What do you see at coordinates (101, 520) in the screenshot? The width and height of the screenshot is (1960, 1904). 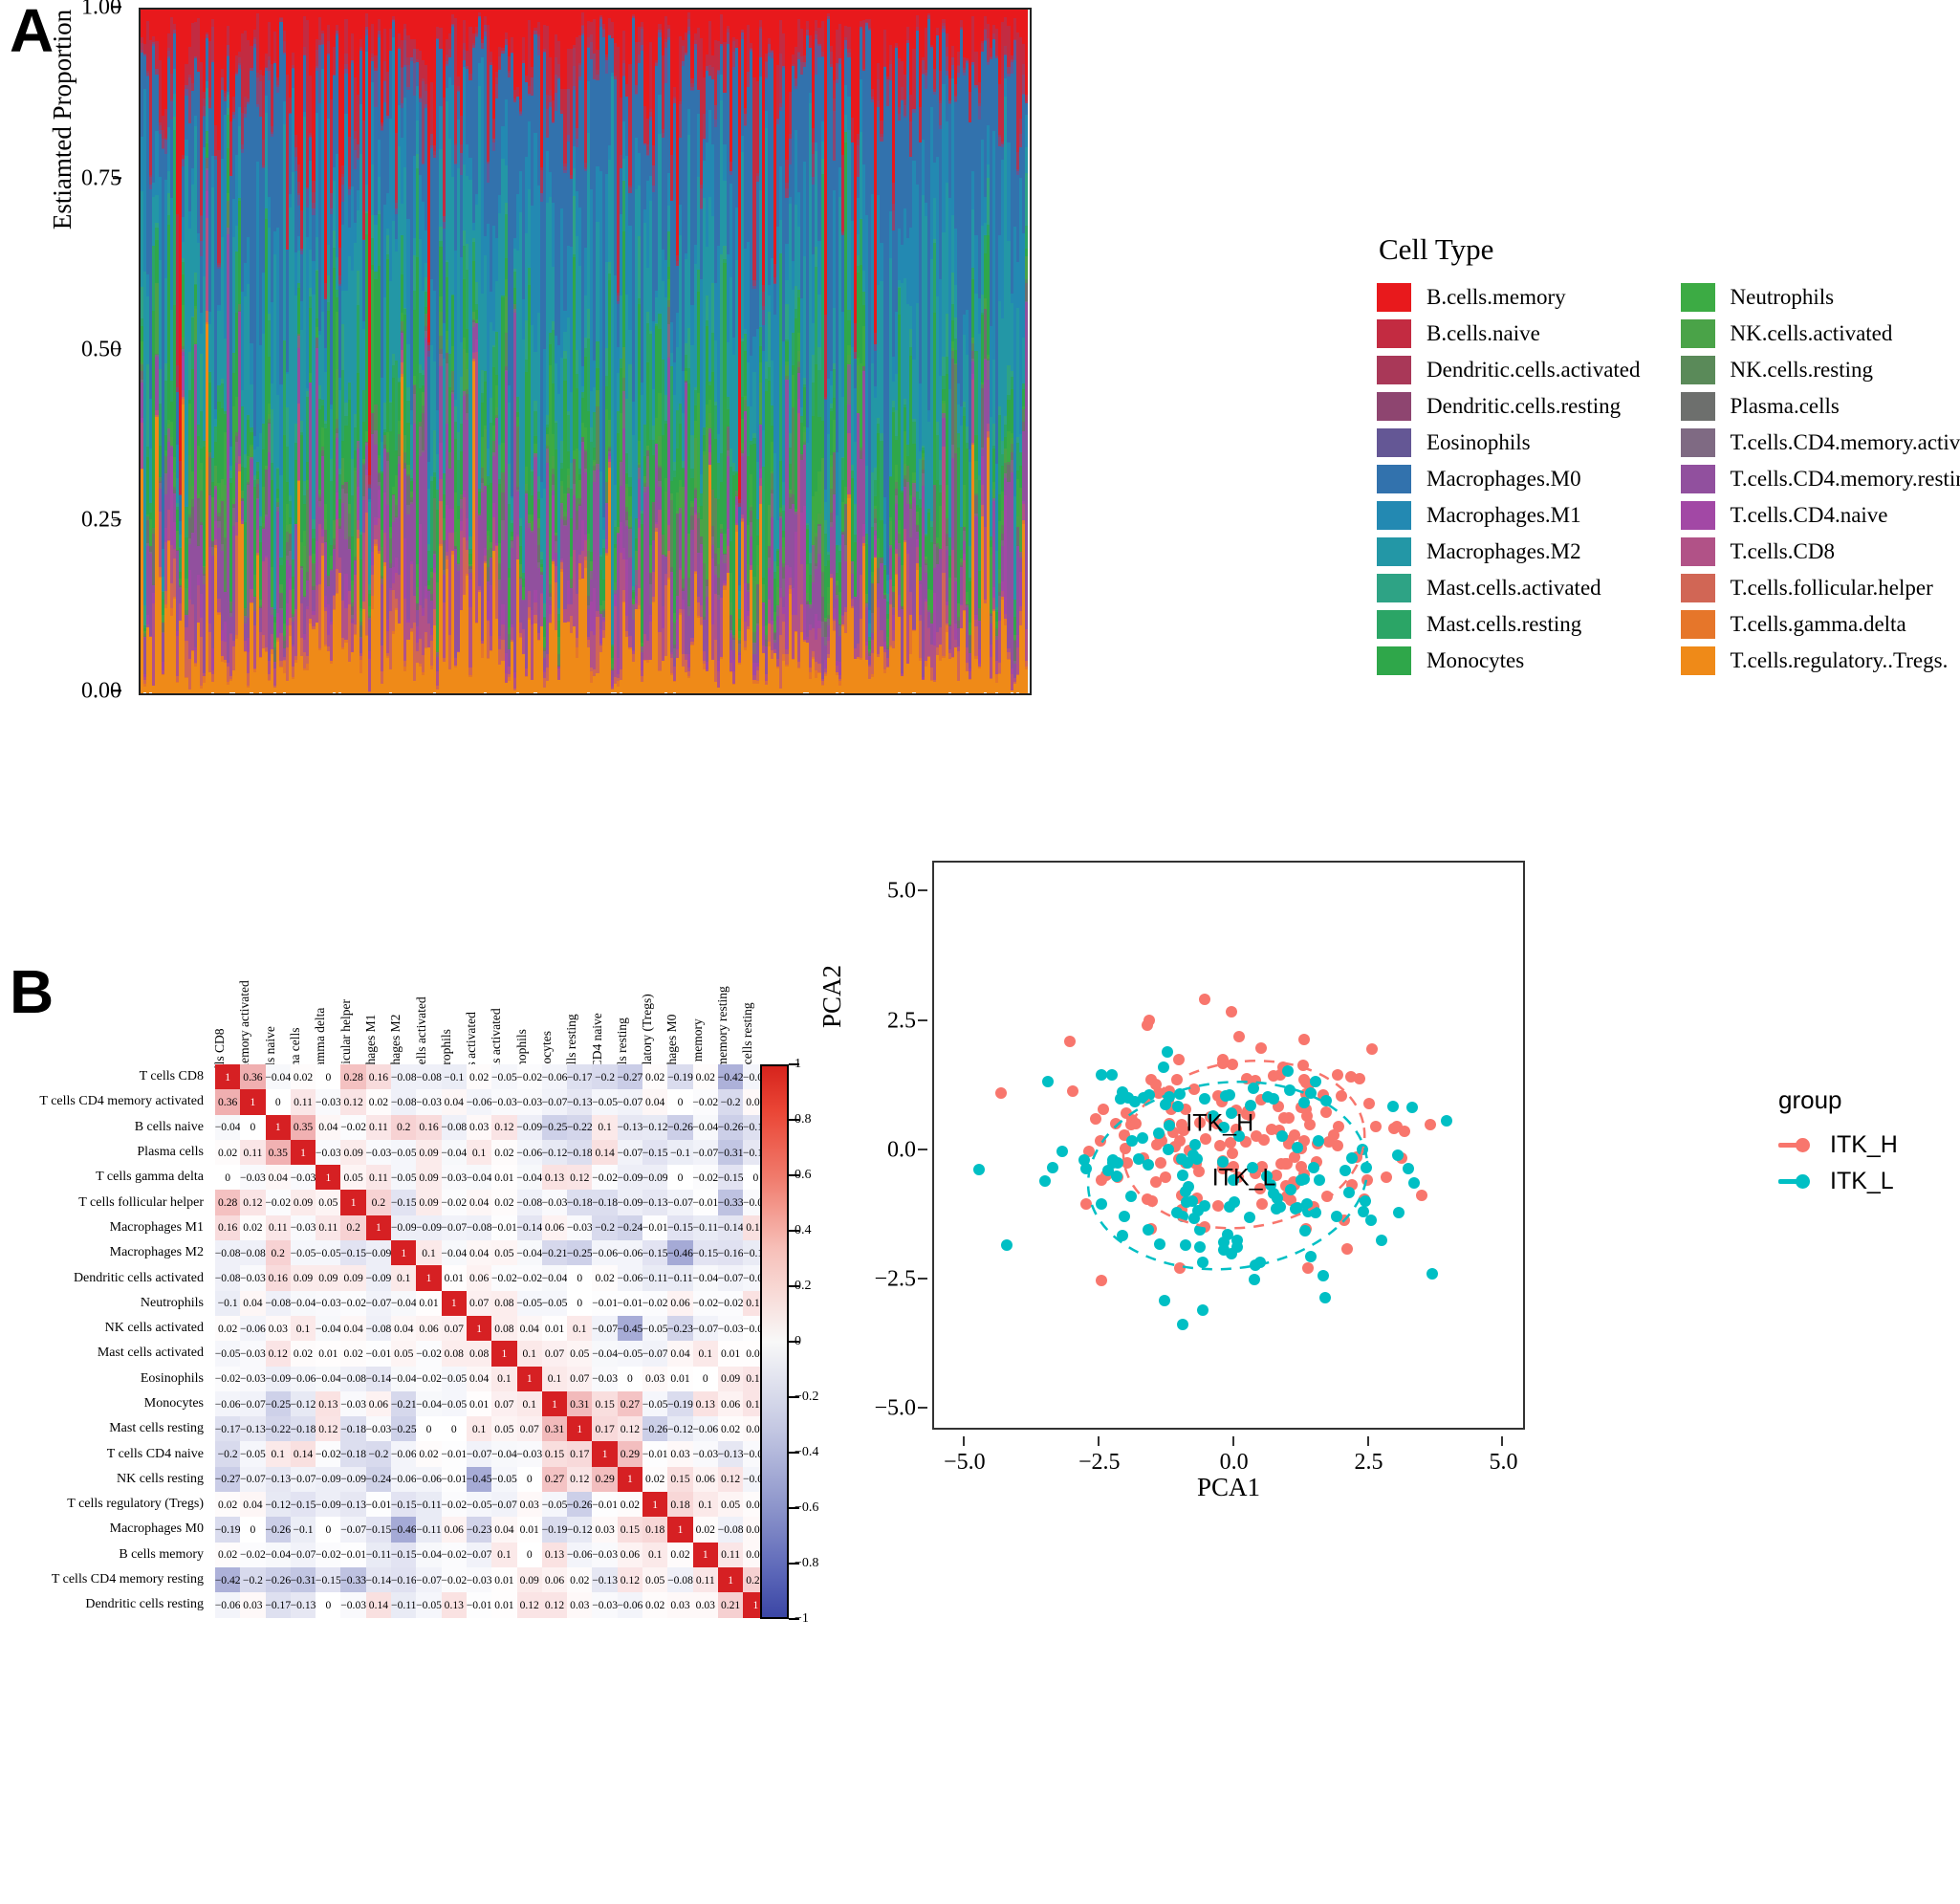 I see `panel-a-y-tick: 0.25` at bounding box center [101, 520].